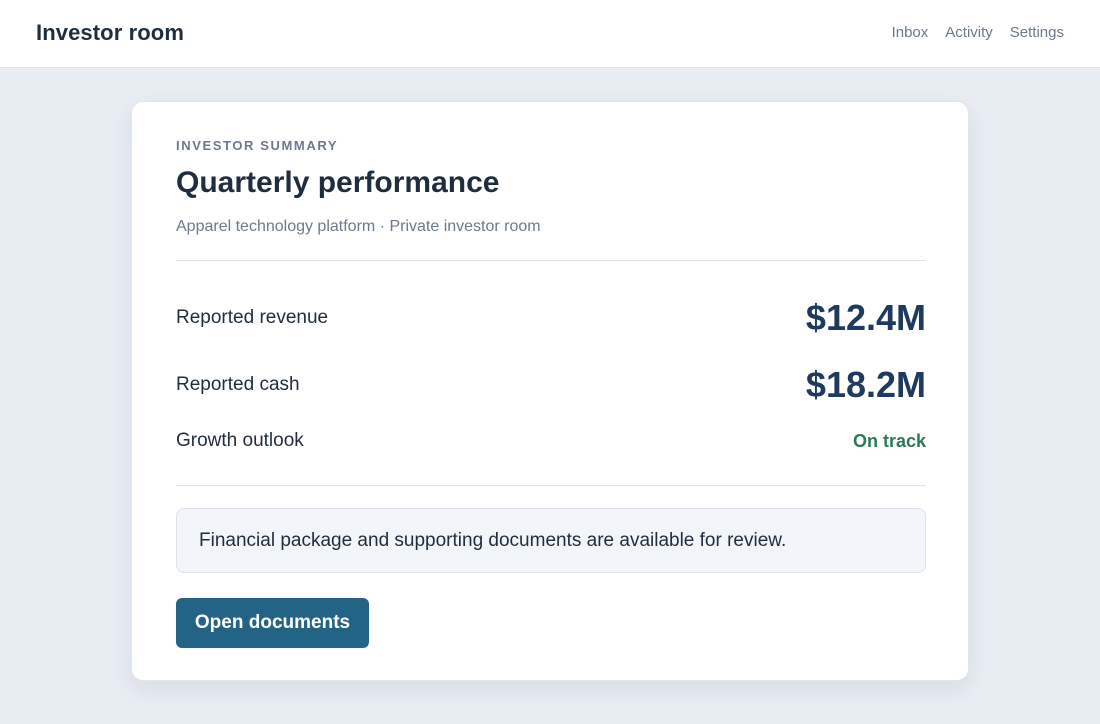 The image size is (1100, 724). Describe the element at coordinates (551, 318) in the screenshot. I see `metric-row-revenue: Reported revenue $12.4M` at that location.